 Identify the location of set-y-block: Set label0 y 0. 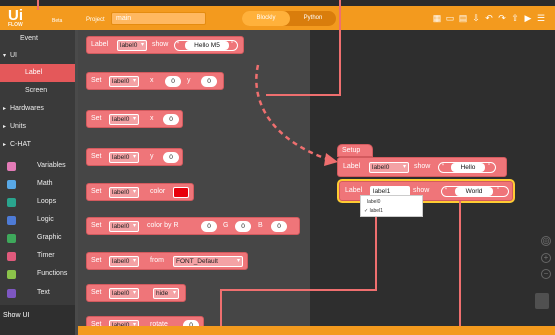
(134, 157).